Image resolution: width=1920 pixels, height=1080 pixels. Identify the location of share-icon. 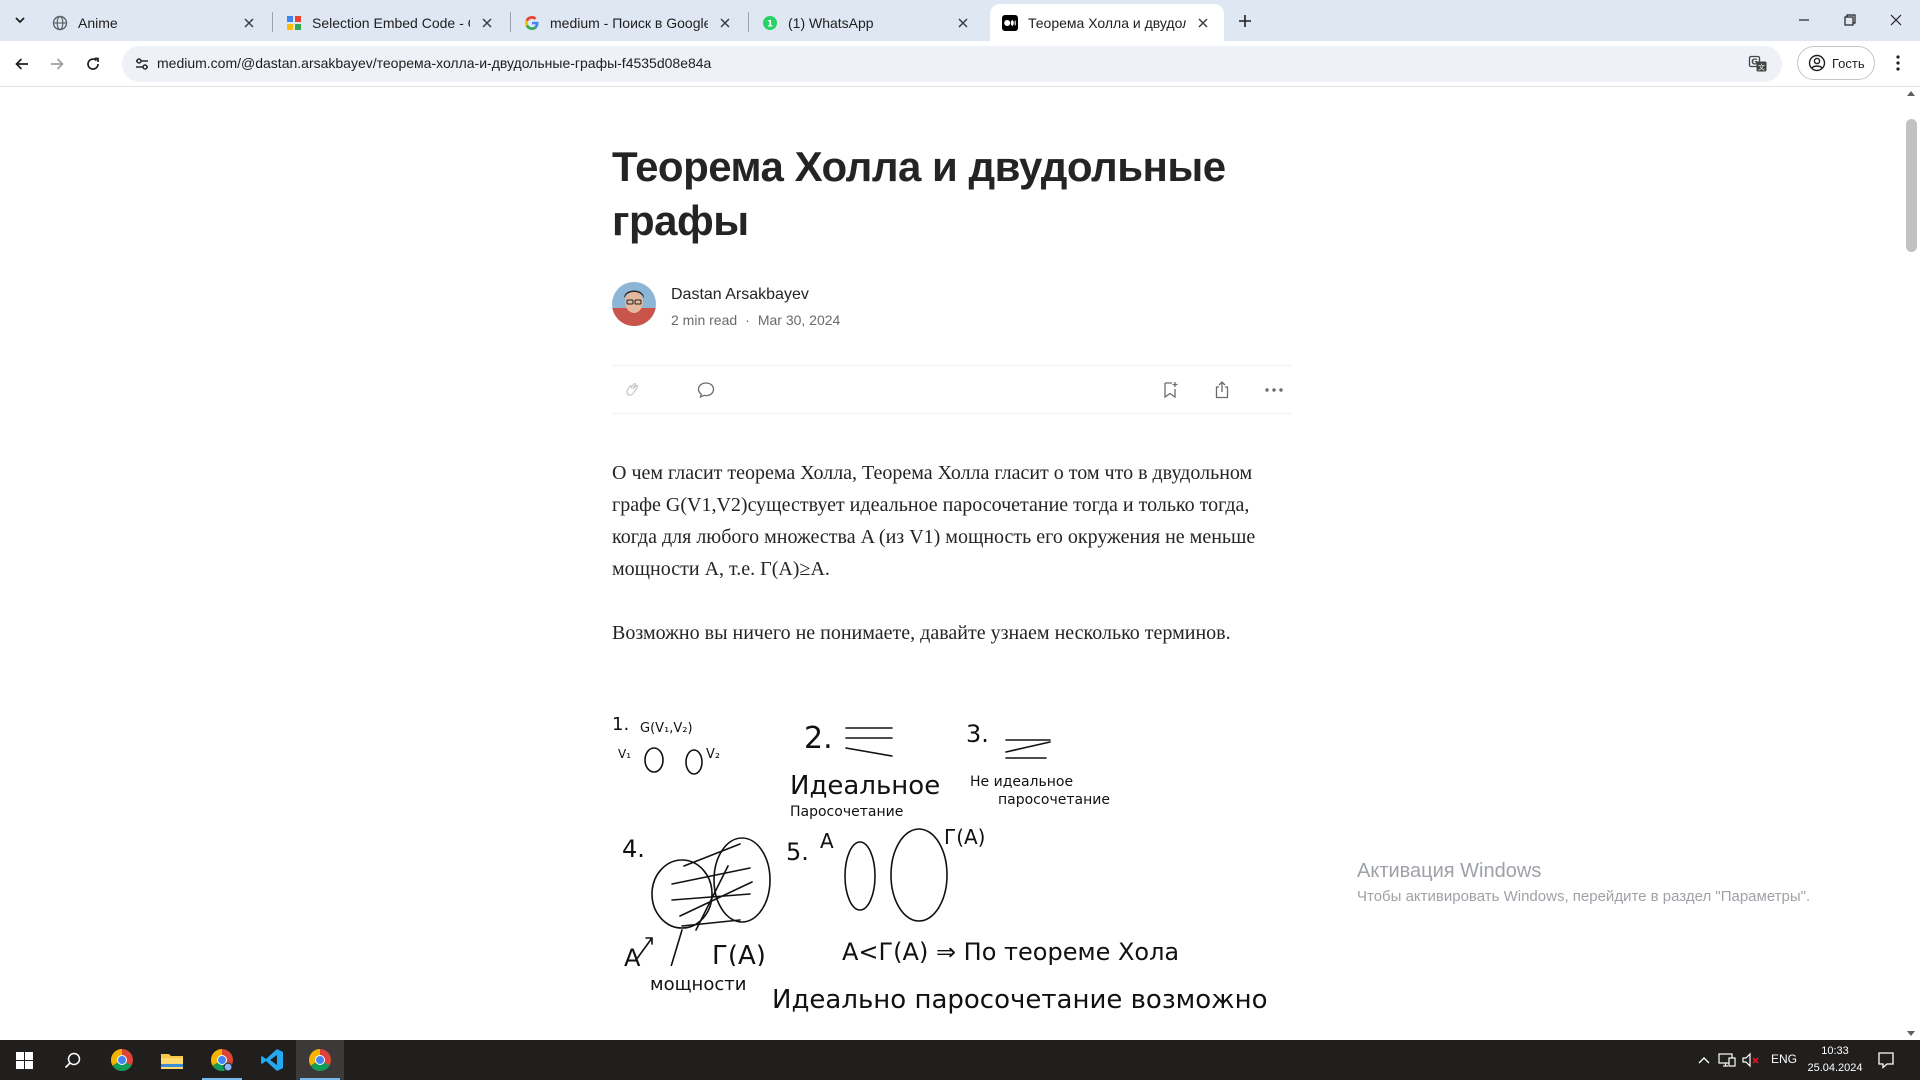
(1222, 390).